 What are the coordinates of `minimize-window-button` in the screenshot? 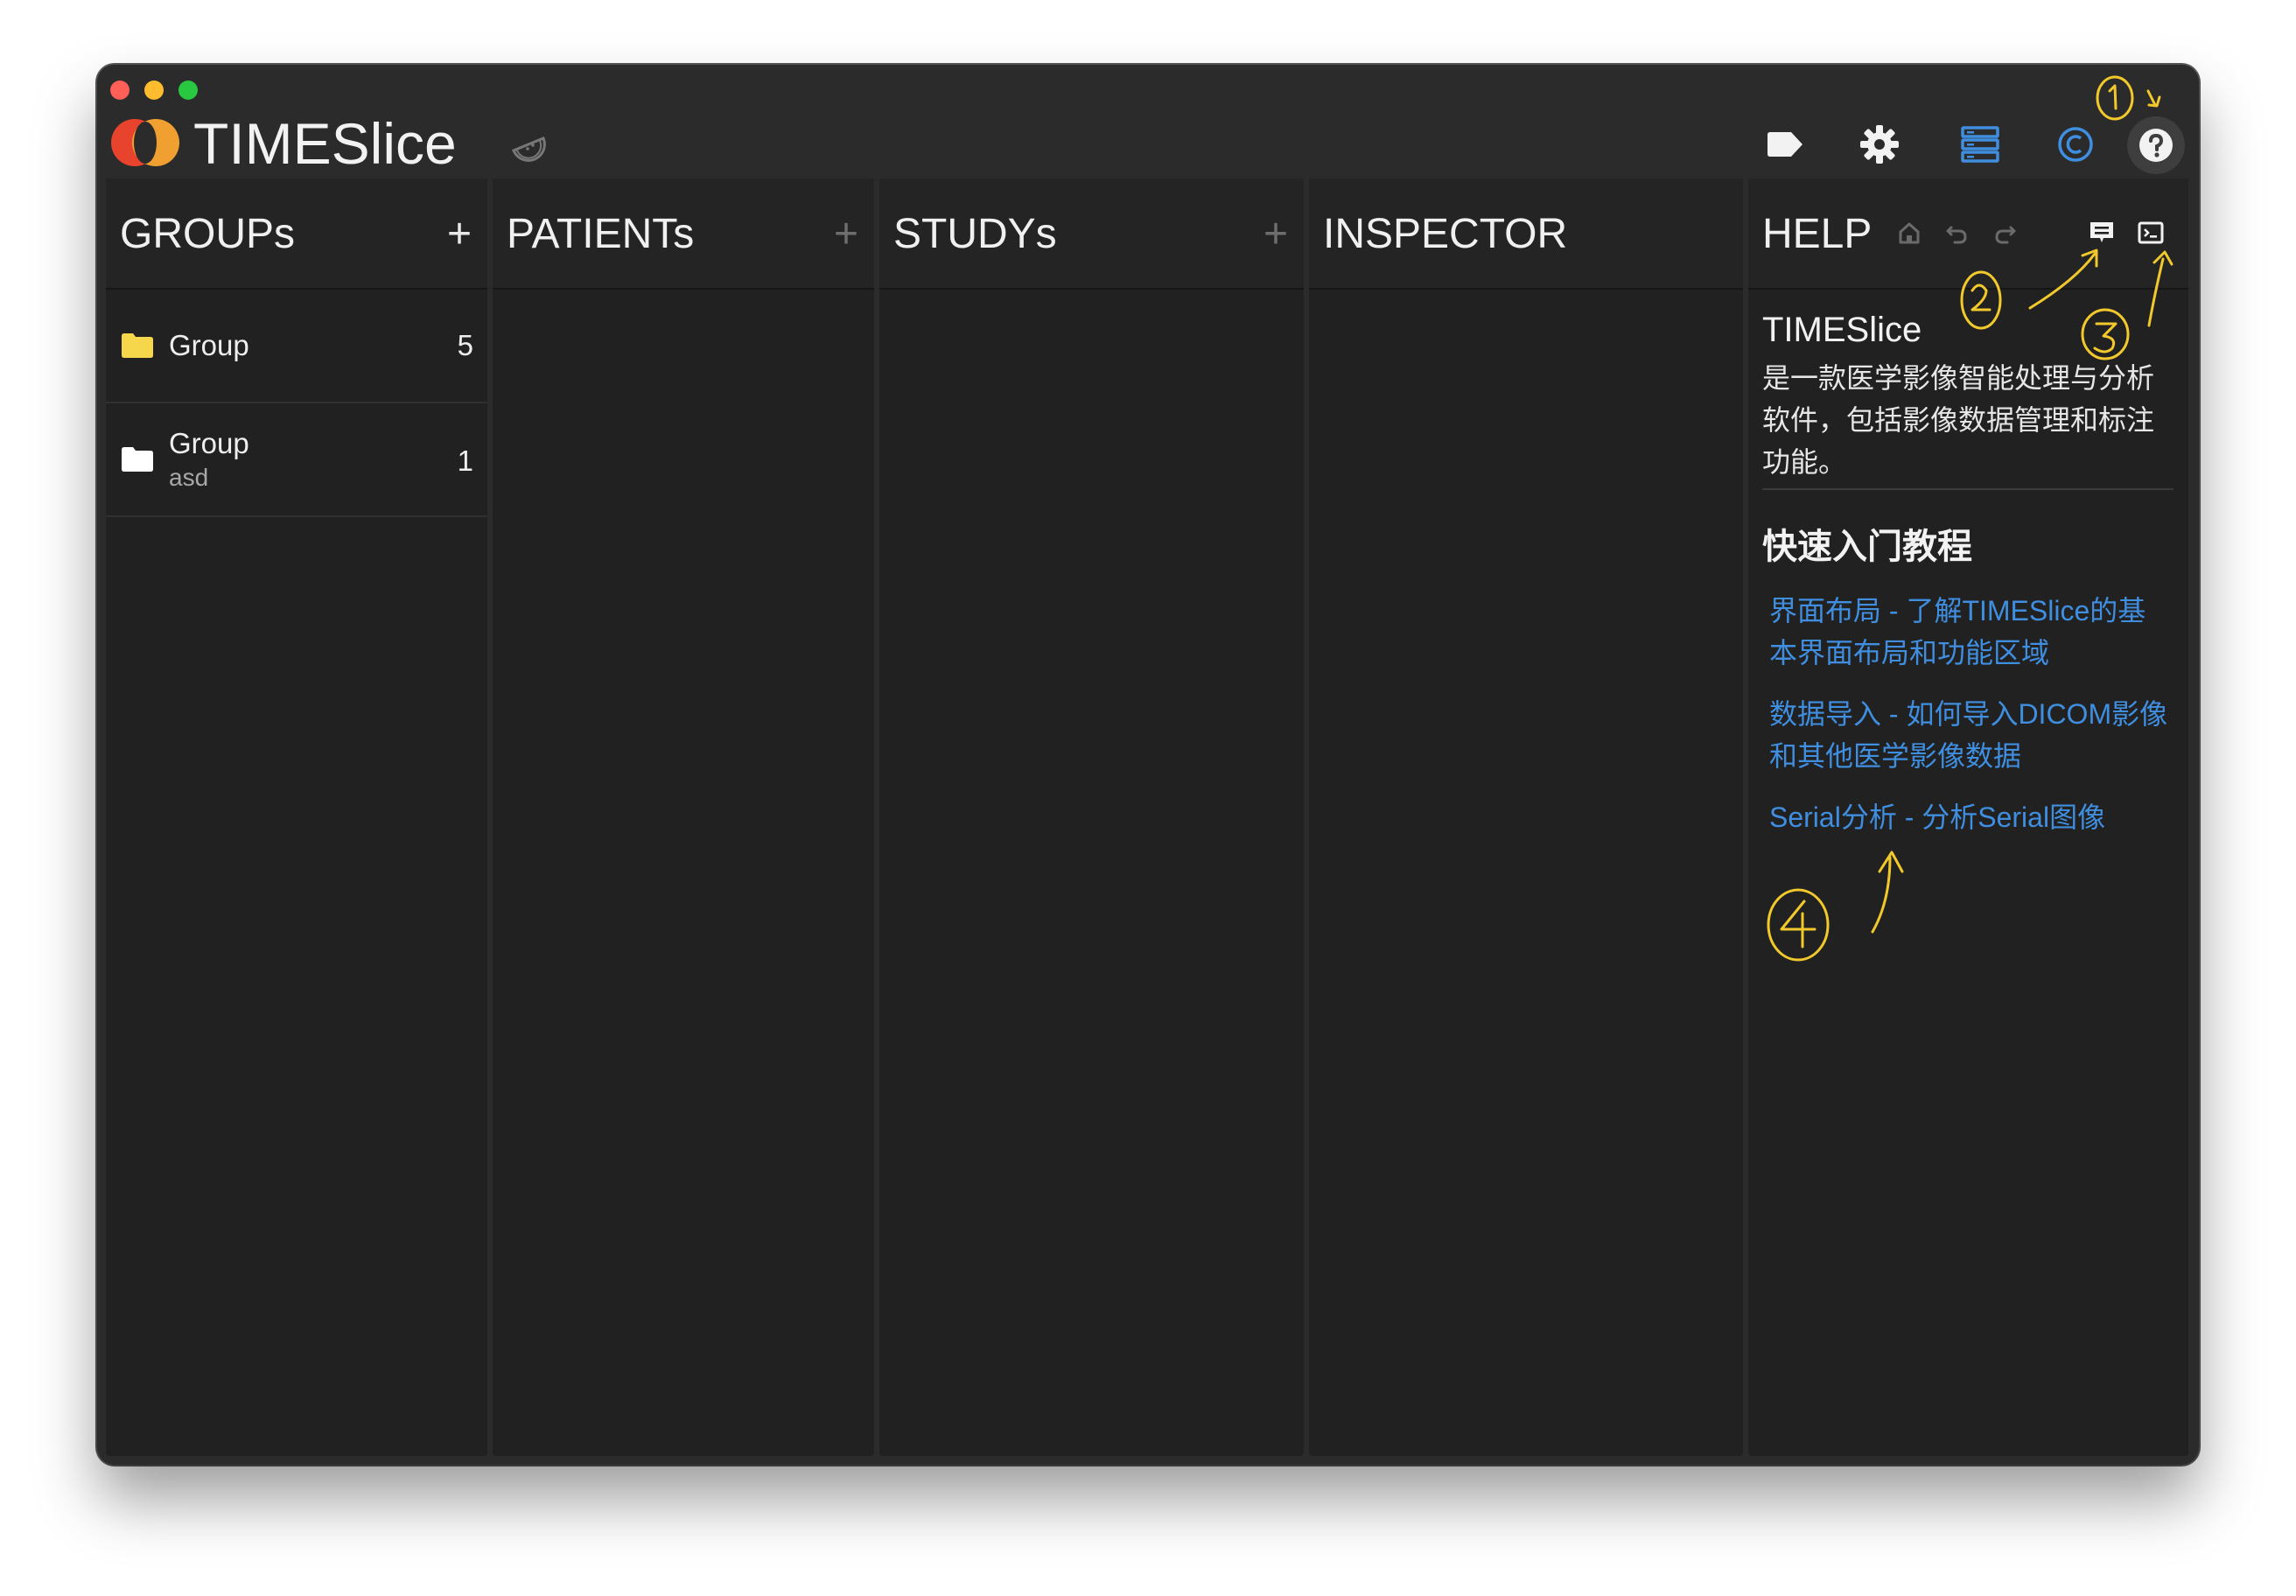 It's located at (154, 90).